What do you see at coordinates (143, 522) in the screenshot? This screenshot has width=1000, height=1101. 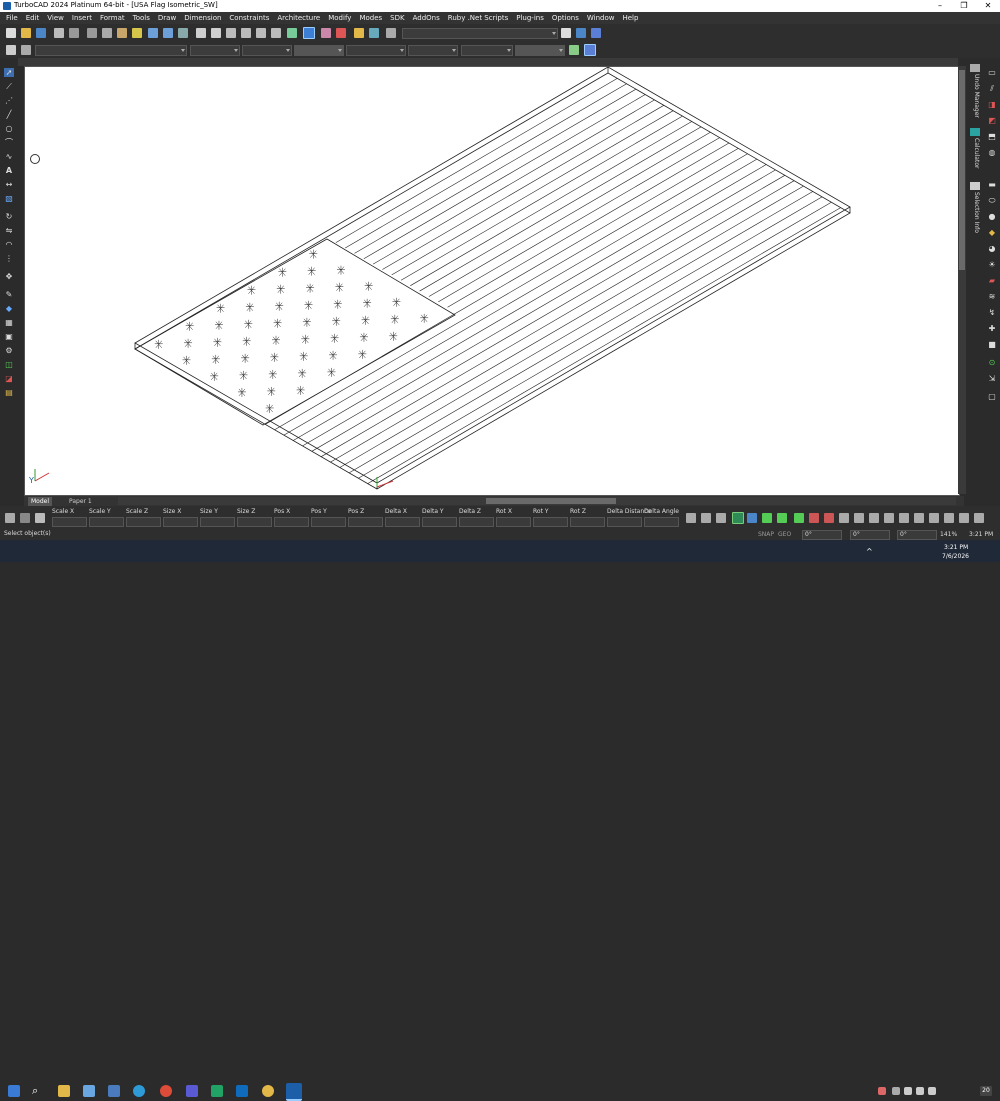 I see `inspector-field-scale-z` at bounding box center [143, 522].